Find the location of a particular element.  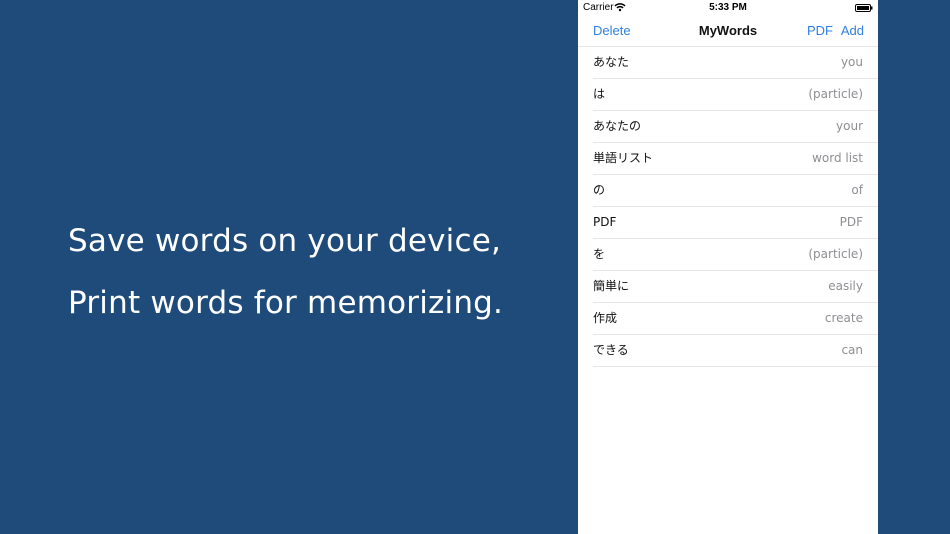

table-row: あなたの your is located at coordinates (735, 127).